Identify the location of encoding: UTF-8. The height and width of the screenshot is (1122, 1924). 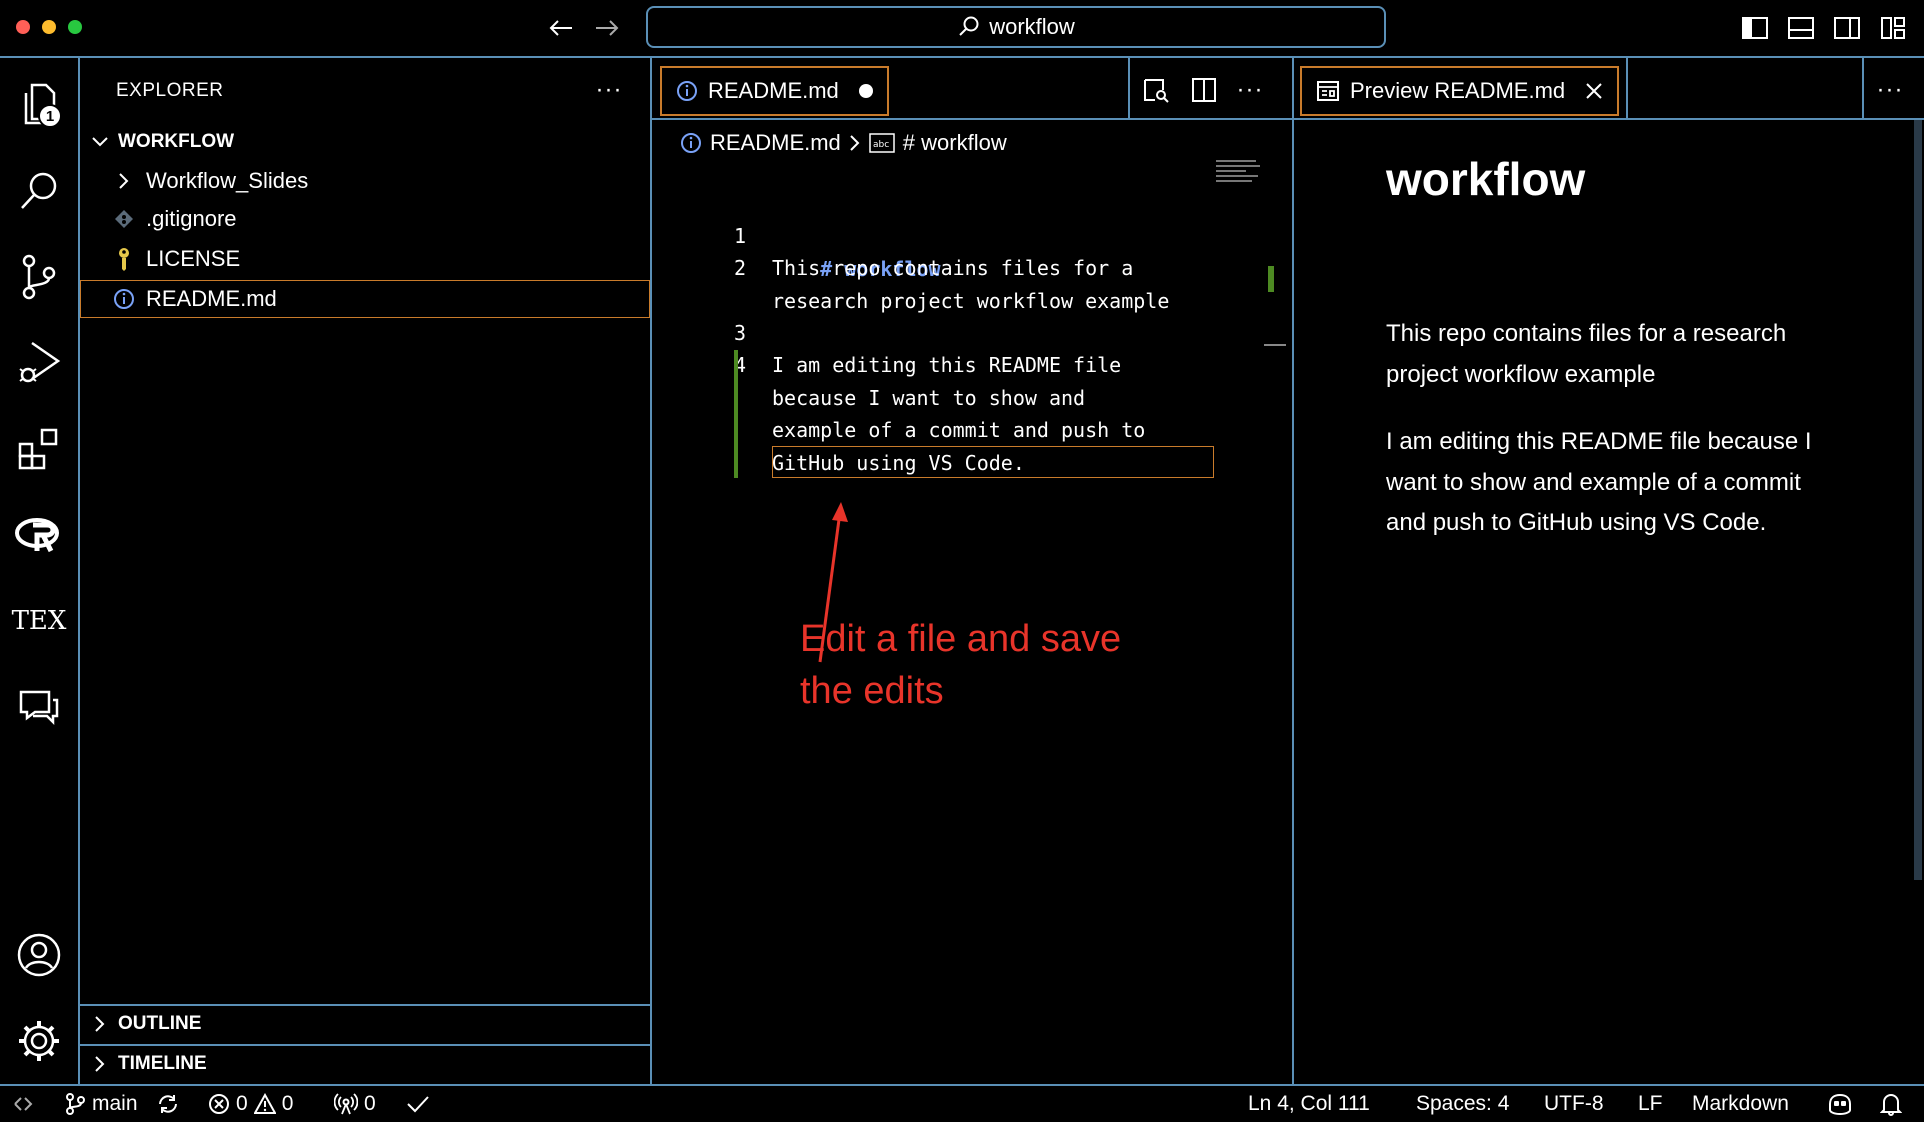
(1574, 1104).